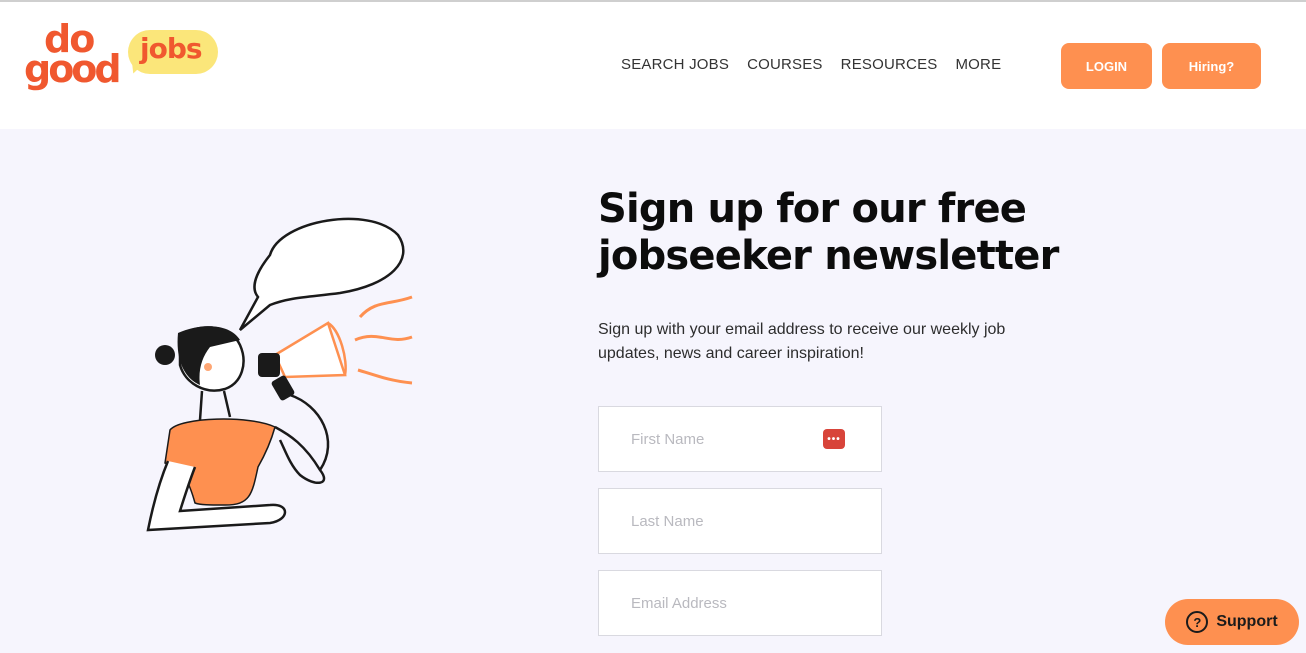  What do you see at coordinates (73, 69) in the screenshot?
I see `logo-good-text: good` at bounding box center [73, 69].